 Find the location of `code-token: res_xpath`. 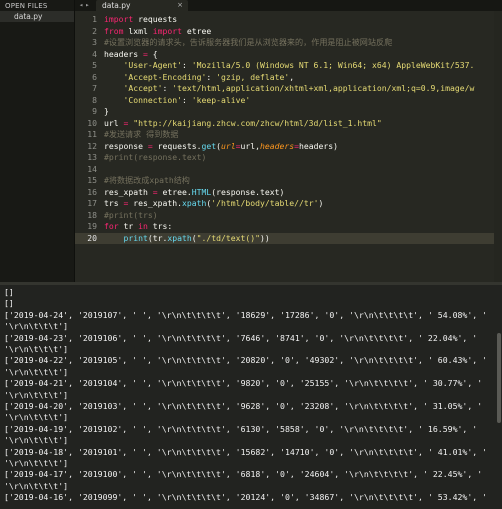

code-token: res_xpath is located at coordinates (128, 191).